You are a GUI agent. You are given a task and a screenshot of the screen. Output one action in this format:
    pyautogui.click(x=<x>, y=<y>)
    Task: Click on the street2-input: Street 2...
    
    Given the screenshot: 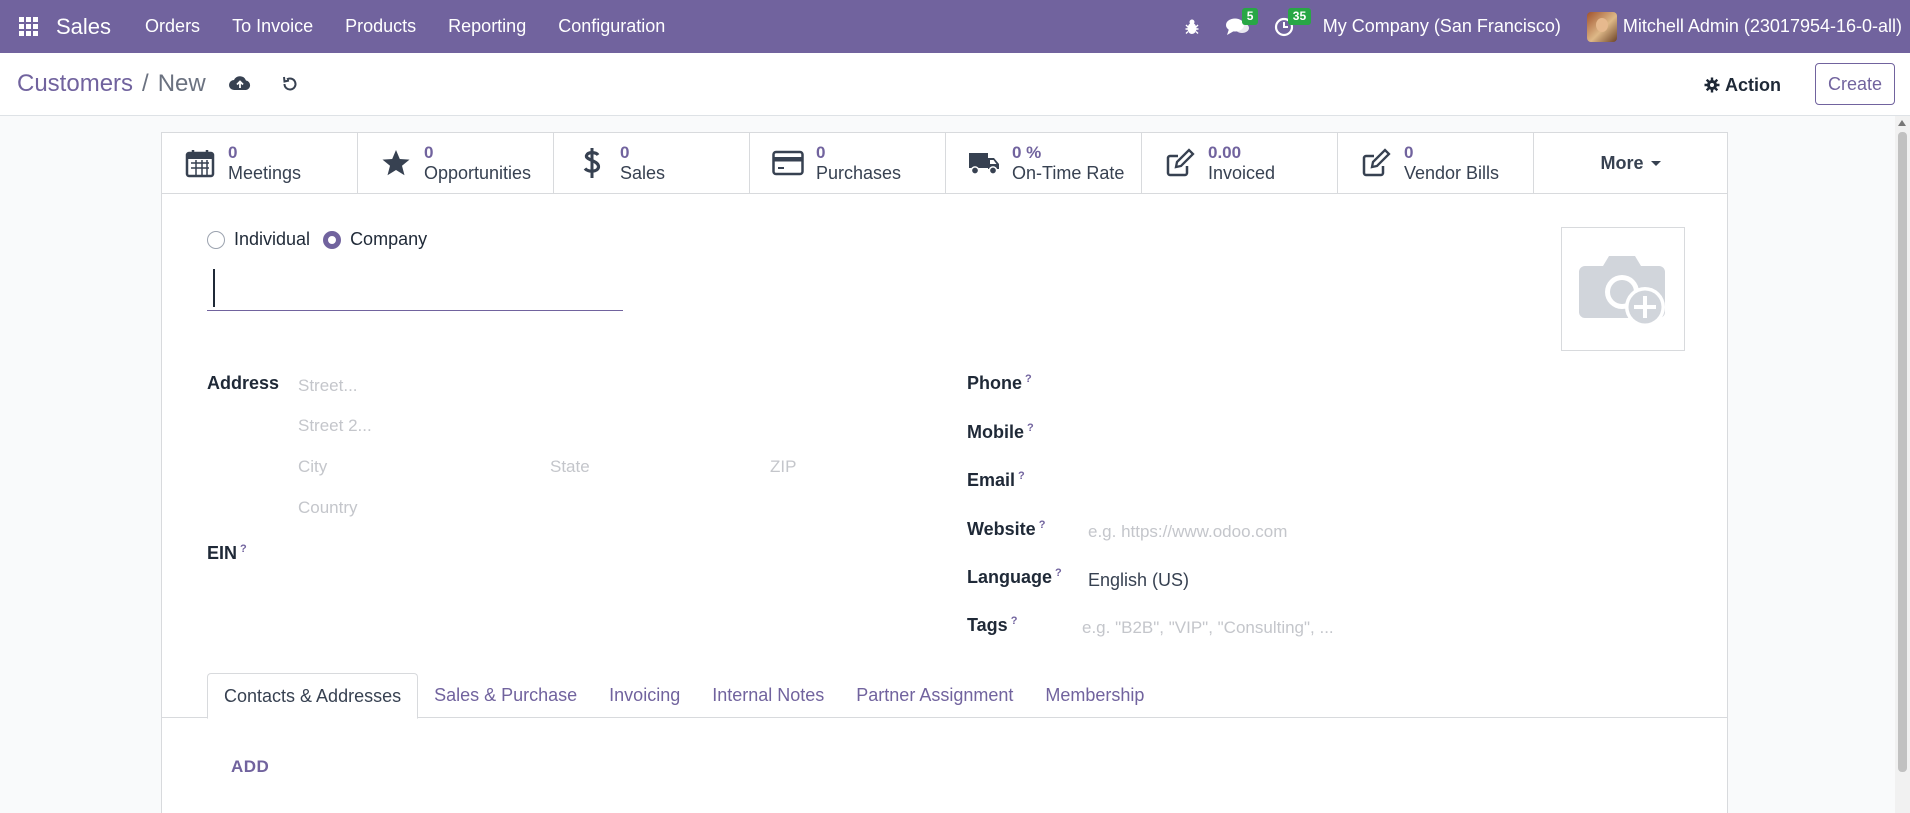 What is the action you would take?
    pyautogui.click(x=335, y=426)
    